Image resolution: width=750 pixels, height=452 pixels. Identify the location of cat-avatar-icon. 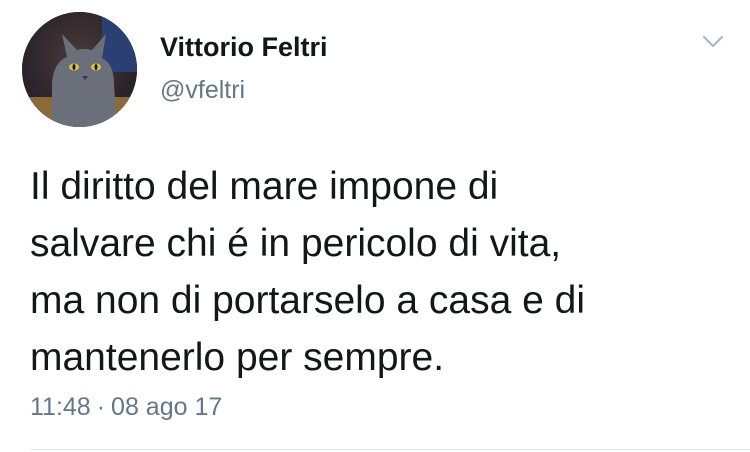
(79, 69).